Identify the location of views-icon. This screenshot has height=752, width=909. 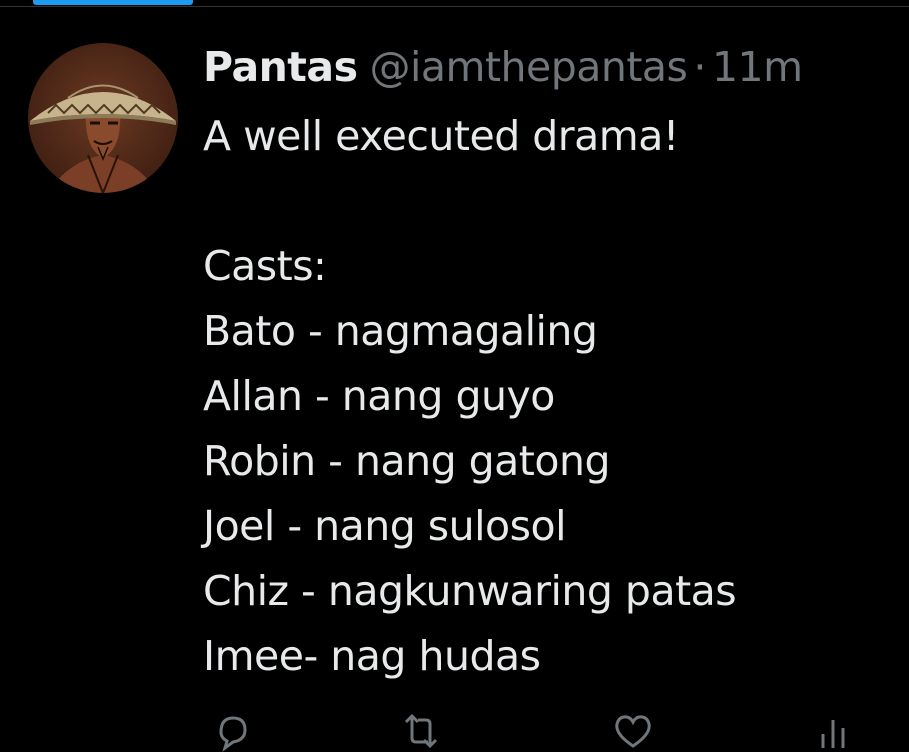
(833, 732).